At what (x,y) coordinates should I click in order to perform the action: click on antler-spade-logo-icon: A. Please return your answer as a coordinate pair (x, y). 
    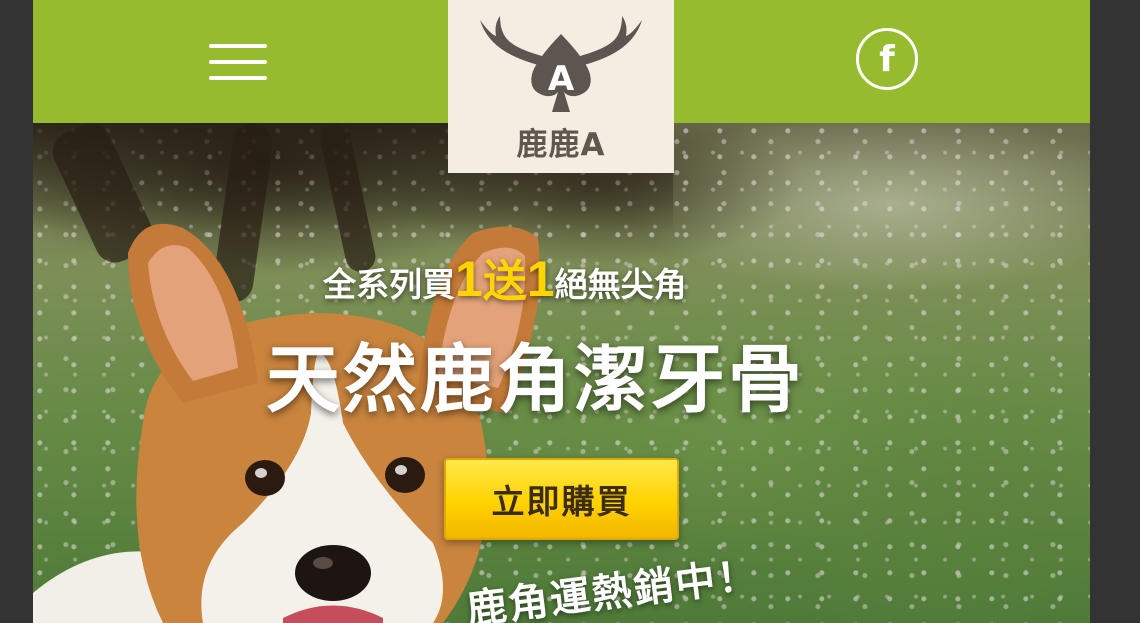
    Looking at the image, I should click on (561, 64).